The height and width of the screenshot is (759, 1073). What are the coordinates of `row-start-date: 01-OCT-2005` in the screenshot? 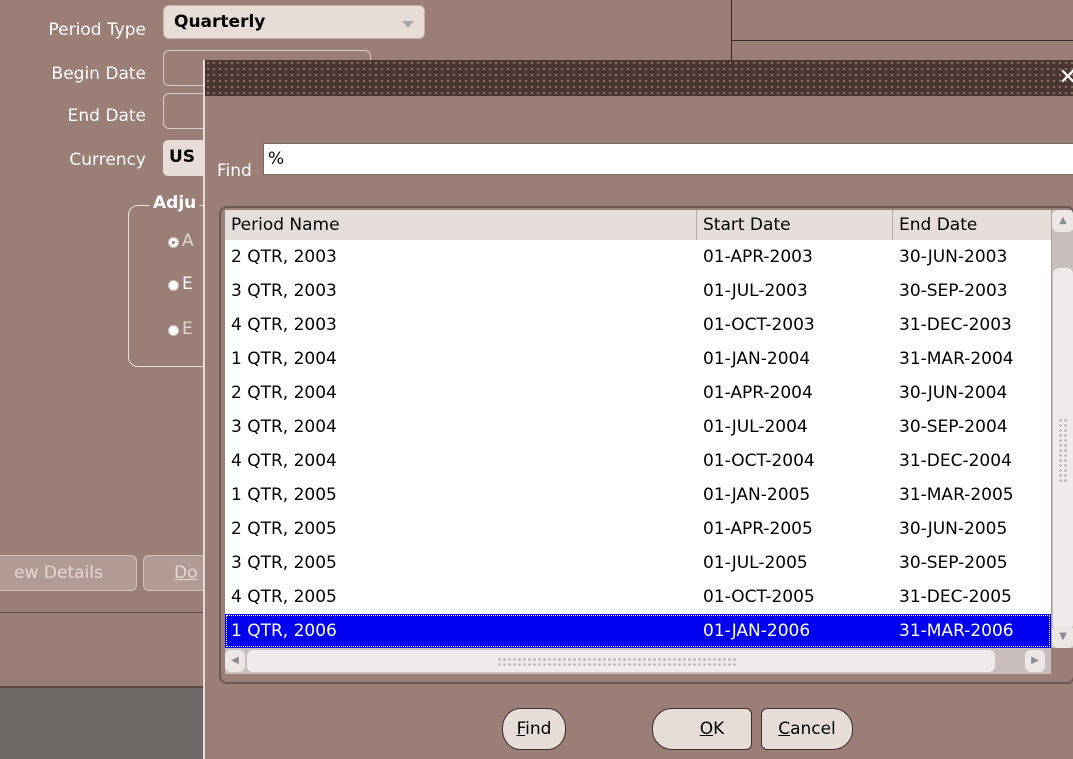 It's located at (759, 597).